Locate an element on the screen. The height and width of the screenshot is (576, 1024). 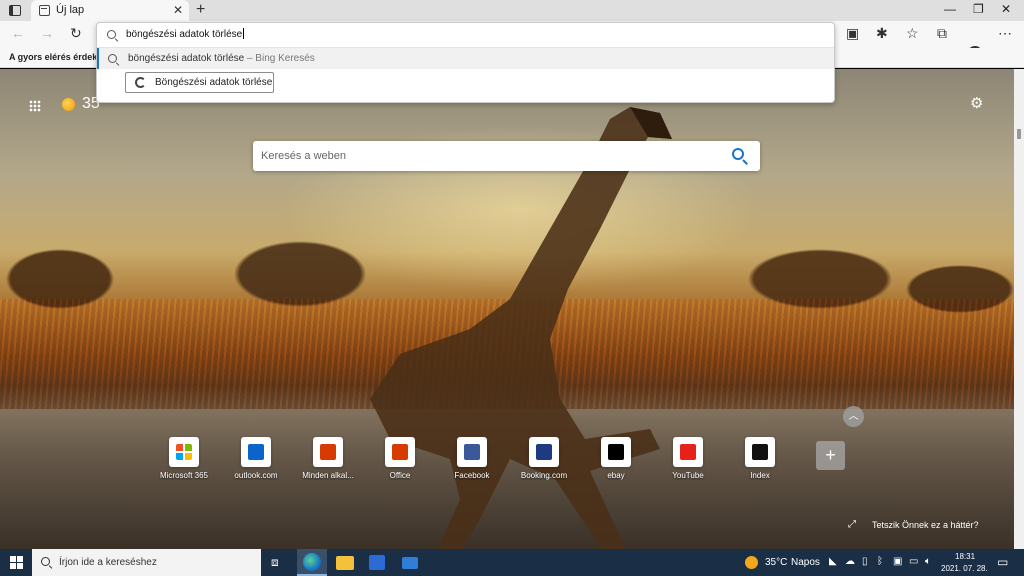
quick-link: Index is located at coordinates (760, 458).